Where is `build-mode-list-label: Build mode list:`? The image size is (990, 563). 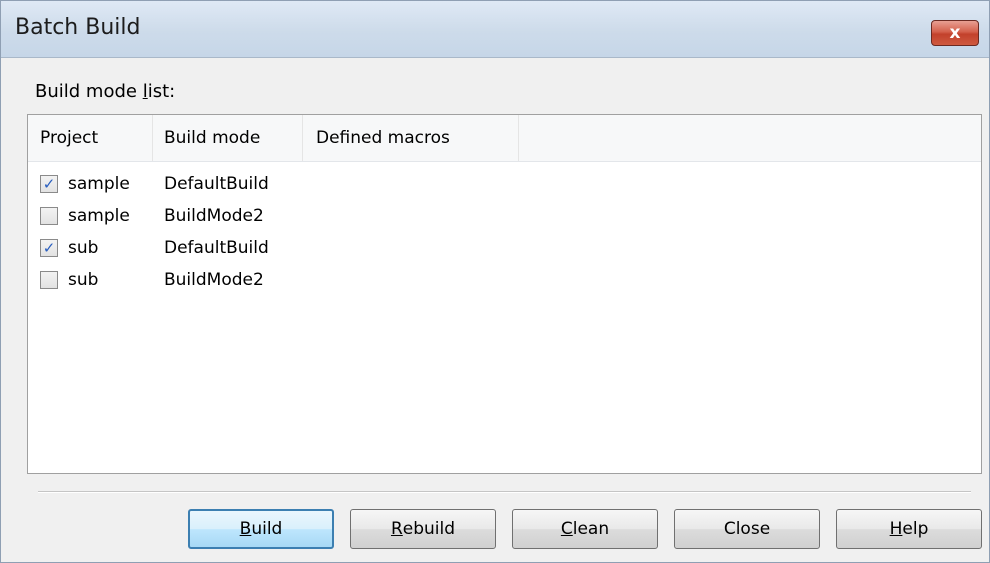
build-mode-list-label: Build mode list: is located at coordinates (105, 91).